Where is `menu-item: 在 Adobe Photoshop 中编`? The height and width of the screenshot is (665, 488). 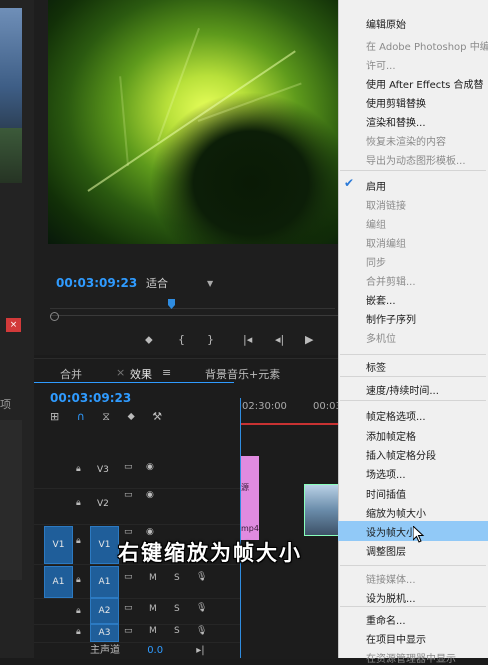
menu-item: 在 Adobe Photoshop 中编 is located at coordinates (427, 47).